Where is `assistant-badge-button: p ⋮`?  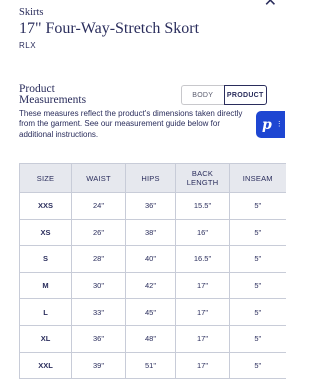 assistant-badge-button: p ⋮ is located at coordinates (270, 124).